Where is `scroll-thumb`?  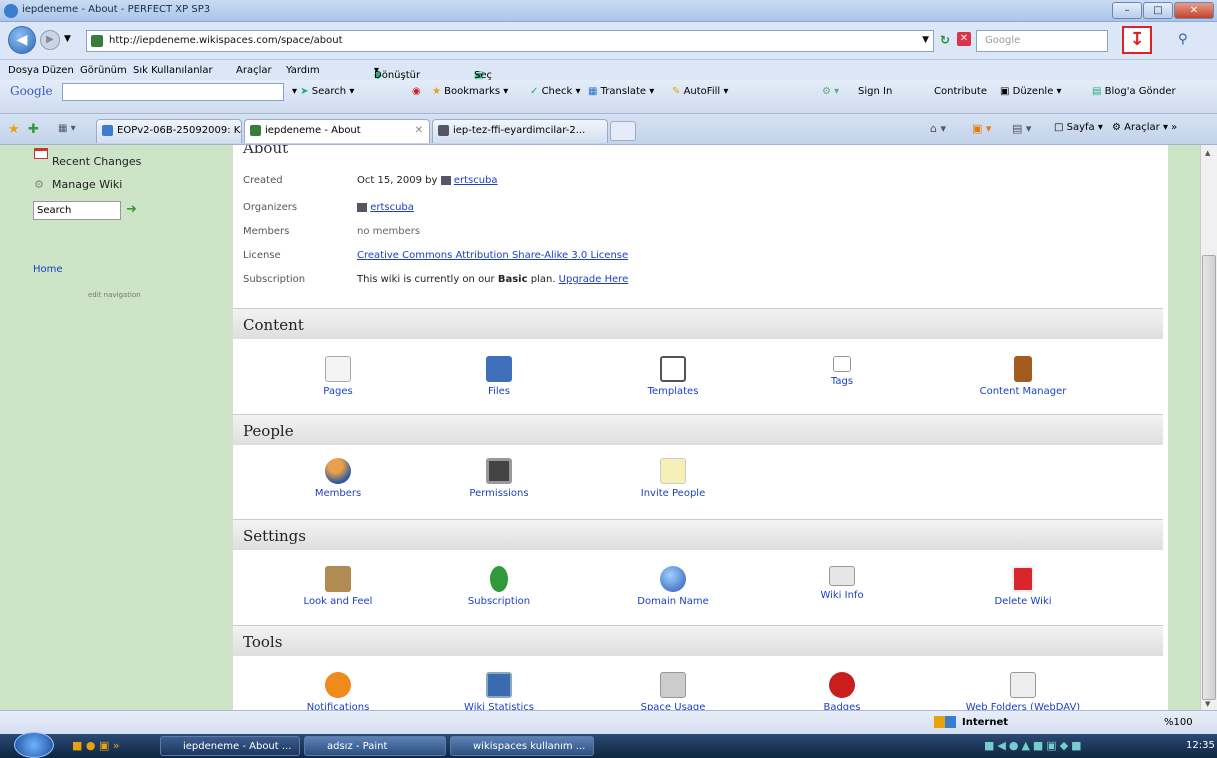
scroll-thumb is located at coordinates (1209, 477).